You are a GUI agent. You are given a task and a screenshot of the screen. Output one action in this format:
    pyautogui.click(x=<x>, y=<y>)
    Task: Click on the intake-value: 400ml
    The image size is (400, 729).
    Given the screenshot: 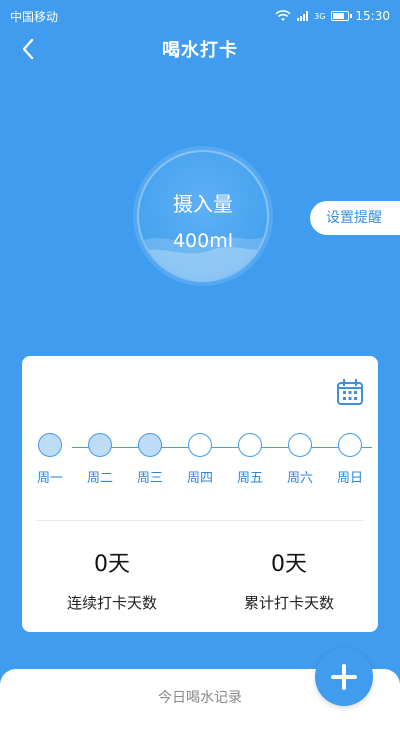 What is the action you would take?
    pyautogui.click(x=203, y=241)
    